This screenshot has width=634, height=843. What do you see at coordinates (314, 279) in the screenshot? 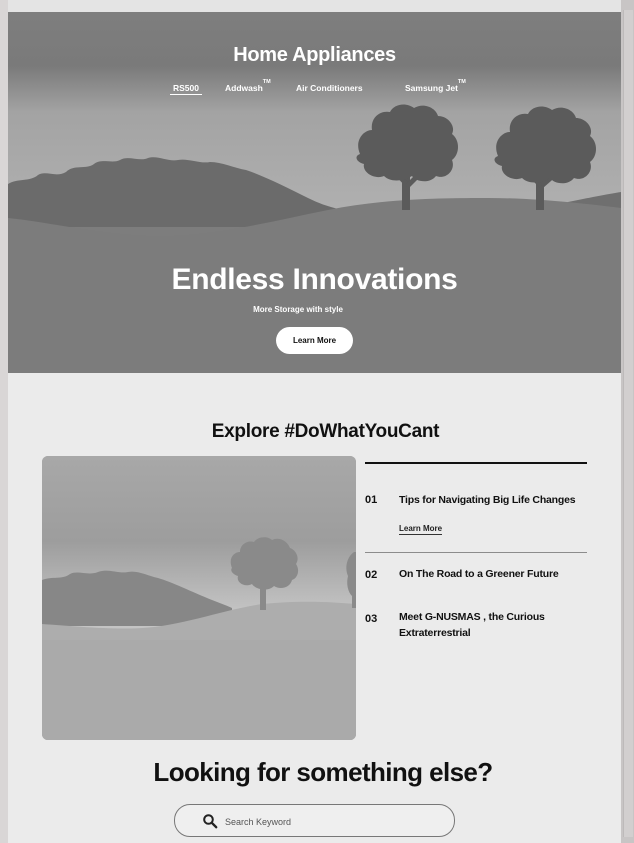
I see `hero-headline: Endless Innovations` at bounding box center [314, 279].